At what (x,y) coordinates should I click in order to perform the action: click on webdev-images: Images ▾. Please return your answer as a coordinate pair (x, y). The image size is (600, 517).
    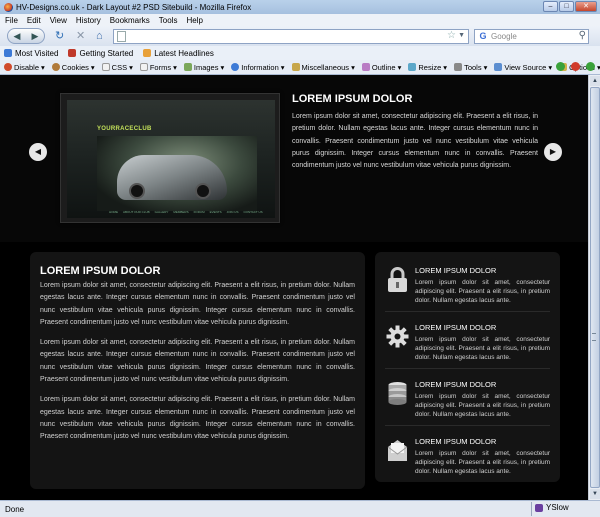
    Looking at the image, I should click on (203, 67).